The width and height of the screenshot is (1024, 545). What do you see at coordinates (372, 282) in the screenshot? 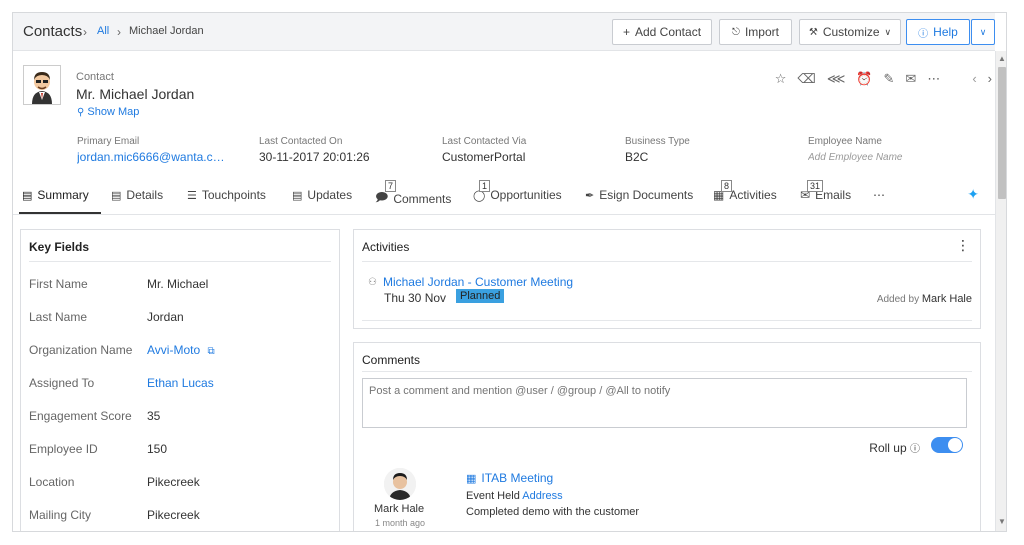
I see `people-icon: ⚇` at bounding box center [372, 282].